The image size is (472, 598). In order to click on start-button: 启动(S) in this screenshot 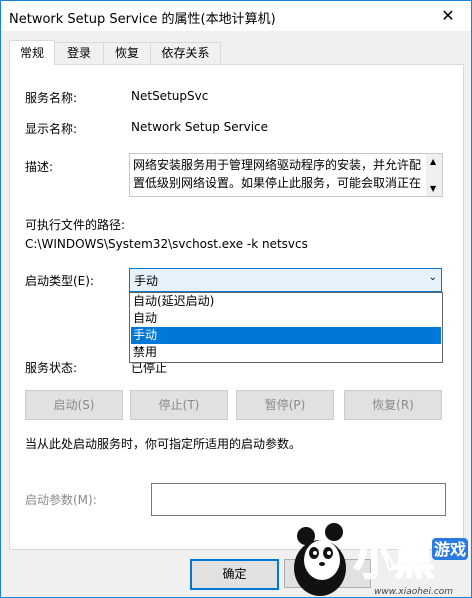, I will do `click(74, 405)`.